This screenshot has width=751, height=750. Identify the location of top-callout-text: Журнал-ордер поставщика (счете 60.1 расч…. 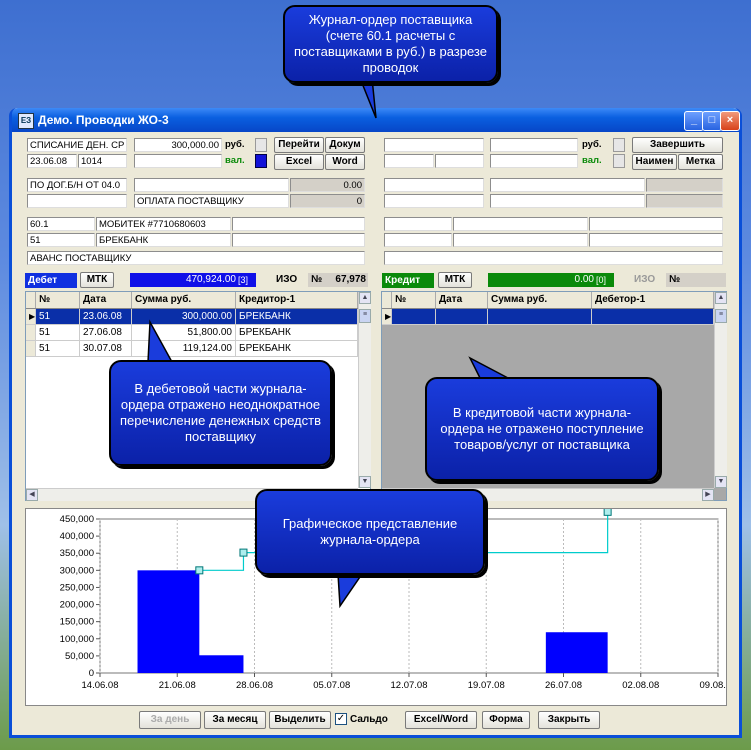
(390, 43).